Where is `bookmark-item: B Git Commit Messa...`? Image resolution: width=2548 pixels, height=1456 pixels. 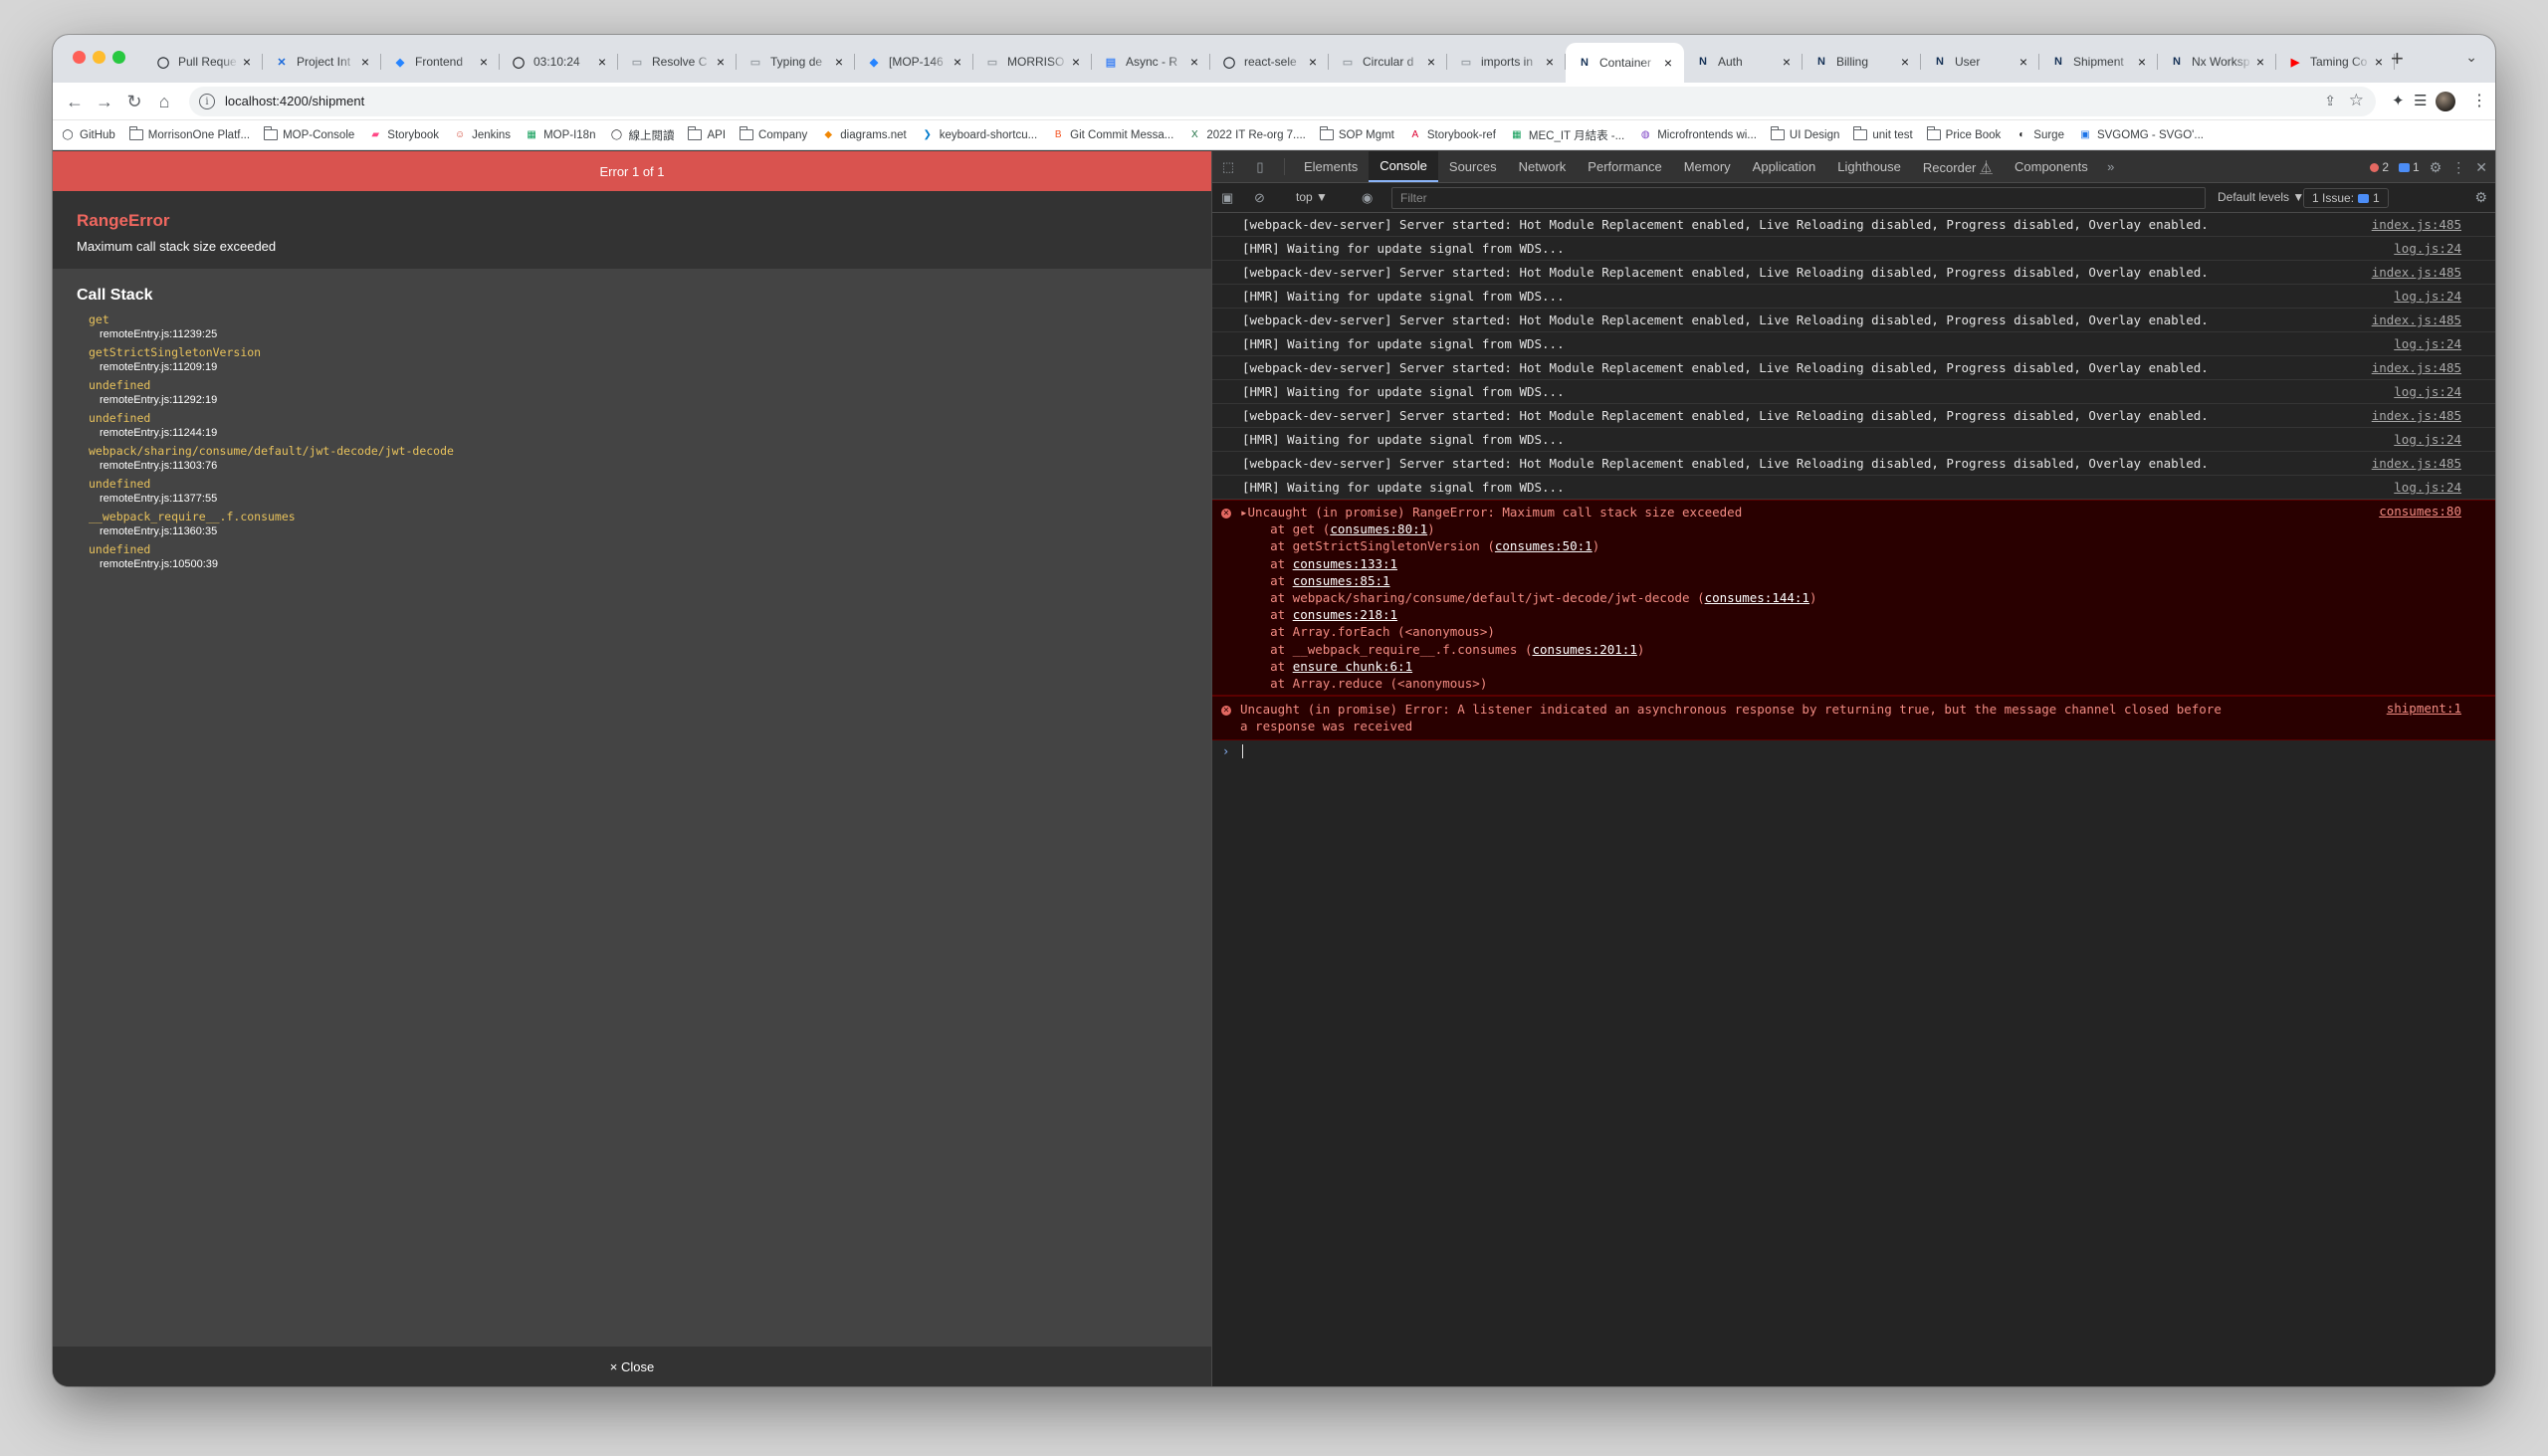 bookmark-item: B Git Commit Messa... is located at coordinates (1112, 135).